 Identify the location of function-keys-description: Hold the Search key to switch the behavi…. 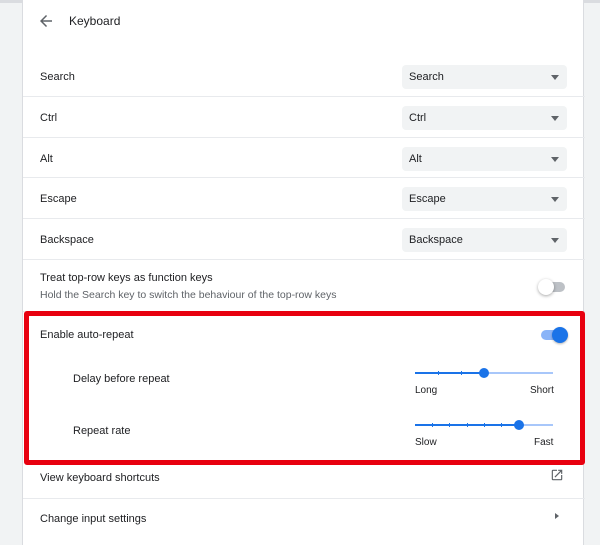
(188, 295).